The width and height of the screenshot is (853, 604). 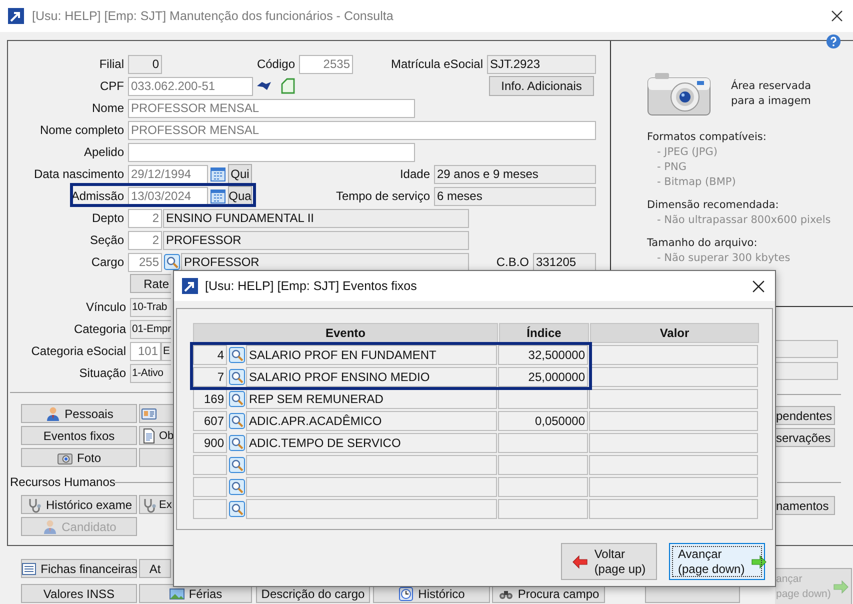 What do you see at coordinates (541, 86) in the screenshot?
I see `info-button: Info. Adicionais` at bounding box center [541, 86].